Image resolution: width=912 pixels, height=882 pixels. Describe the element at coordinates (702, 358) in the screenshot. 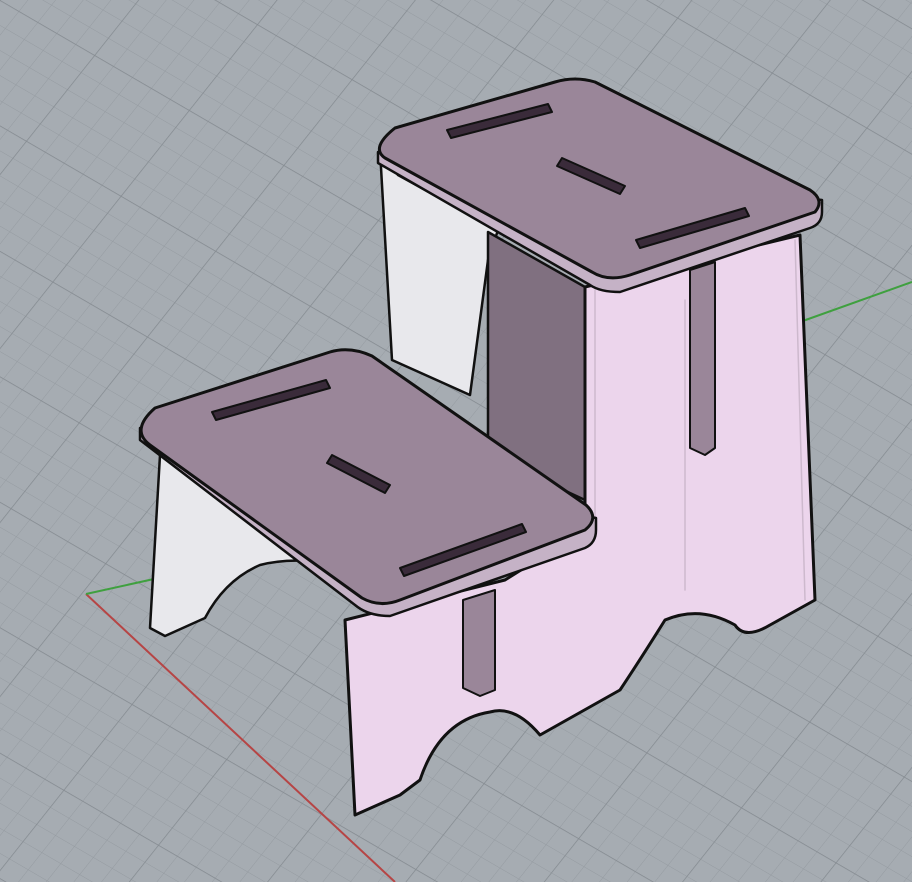

I see `upper-front-tab` at that location.